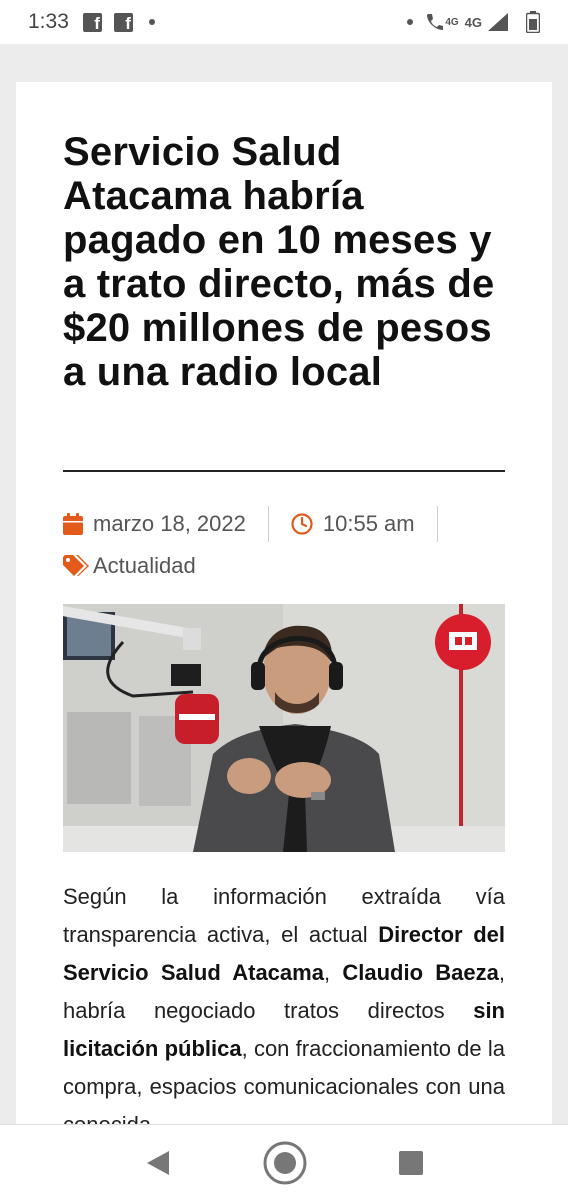 Image resolution: width=568 pixels, height=1200 pixels. I want to click on time-text: 10:55 am, so click(368, 523).